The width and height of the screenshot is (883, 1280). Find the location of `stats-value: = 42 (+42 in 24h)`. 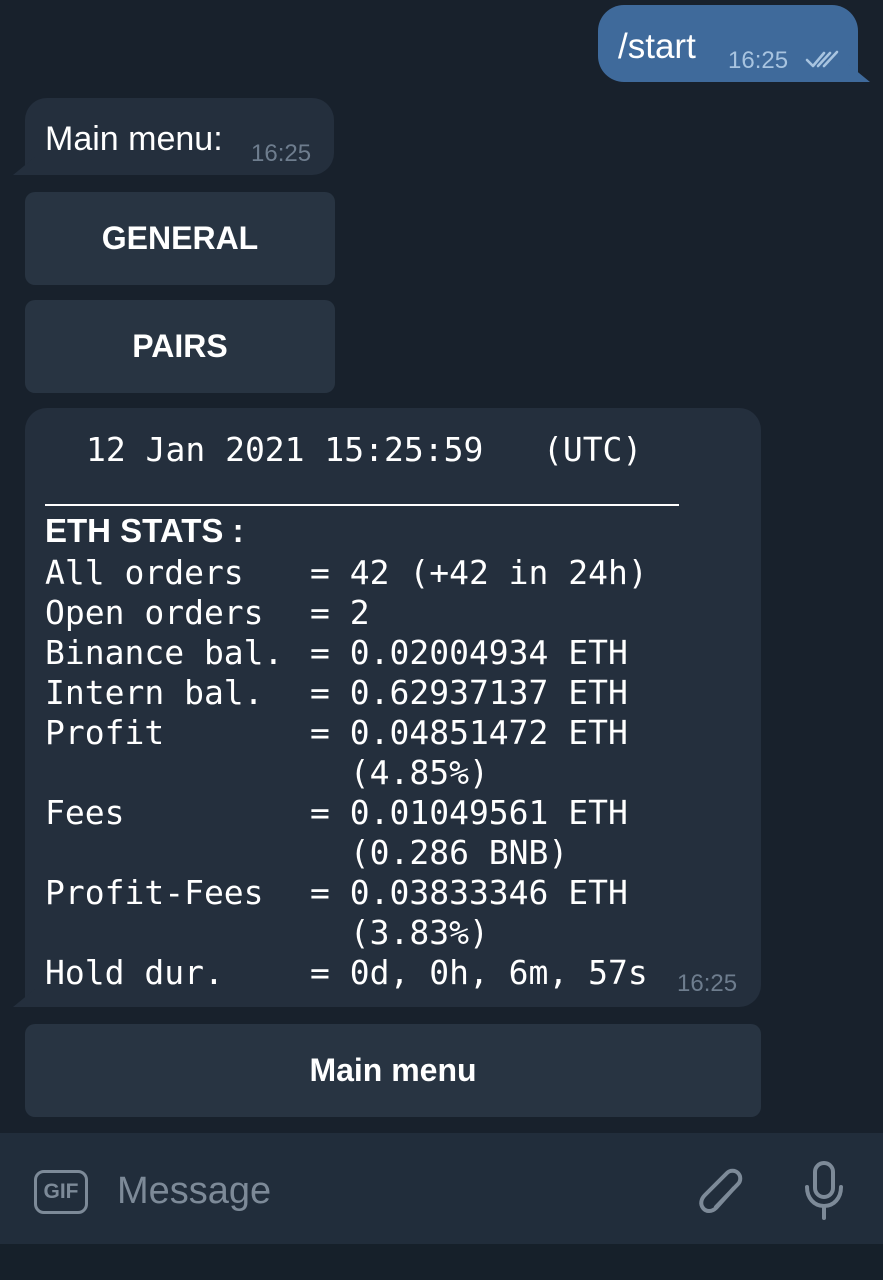

stats-value: = 42 (+42 in 24h) is located at coordinates (479, 572).